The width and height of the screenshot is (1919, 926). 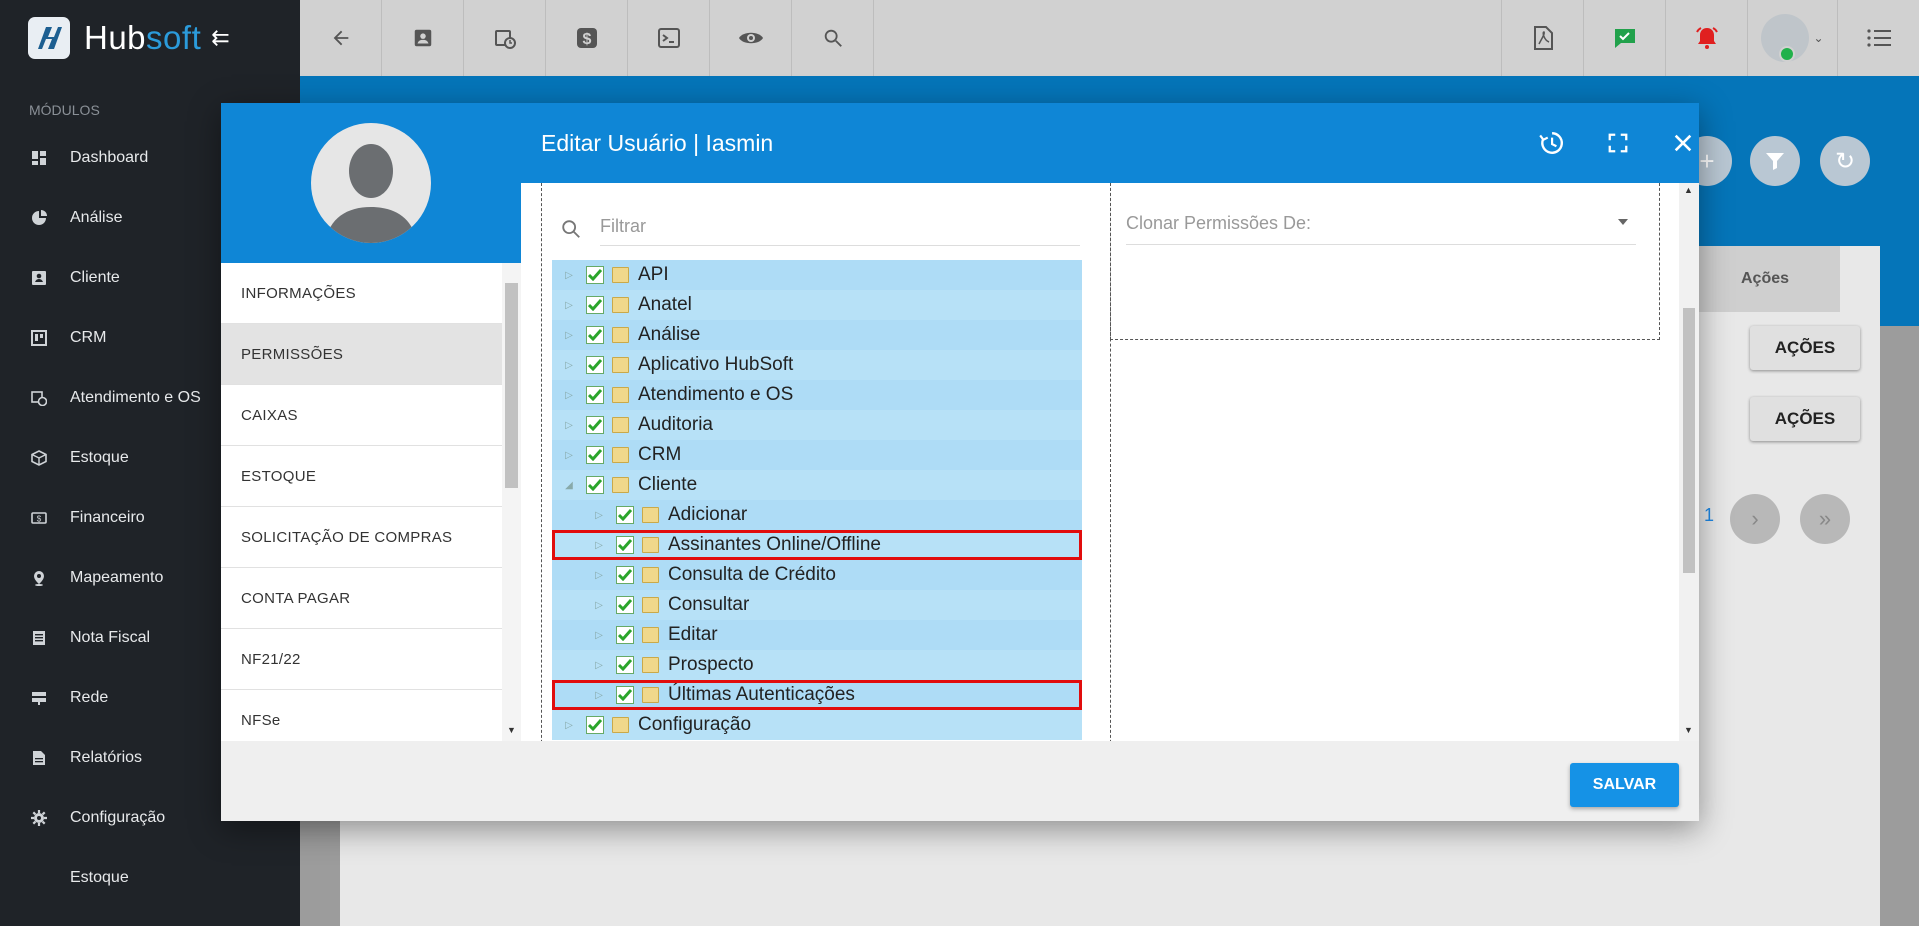 I want to click on tree-node-label: Análise, so click(x=669, y=334).